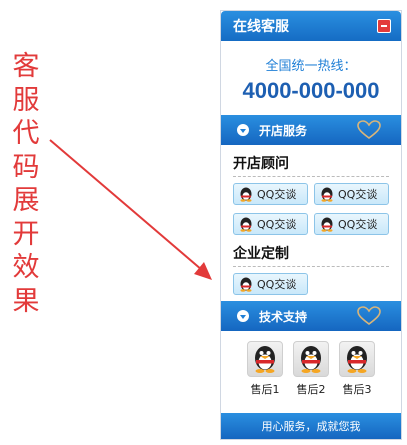  I want to click on support-label: 售后3, so click(357, 389).